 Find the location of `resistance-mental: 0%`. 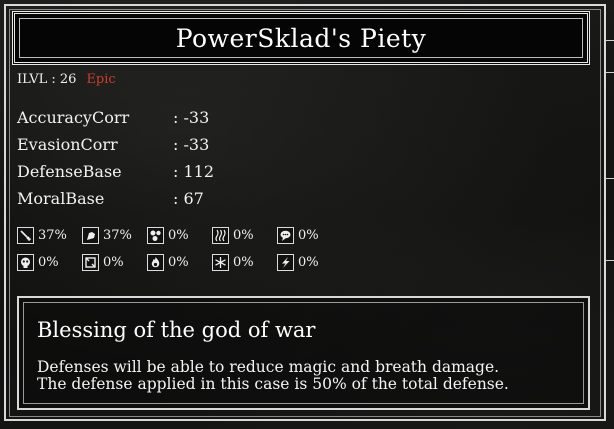

resistance-mental: 0% is located at coordinates (298, 235).